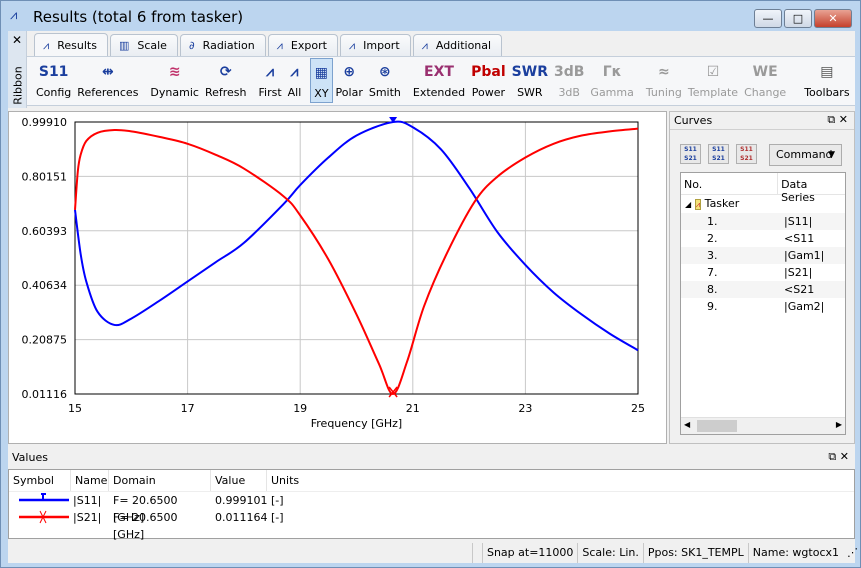  I want to click on button-label: Smith, so click(384, 92).